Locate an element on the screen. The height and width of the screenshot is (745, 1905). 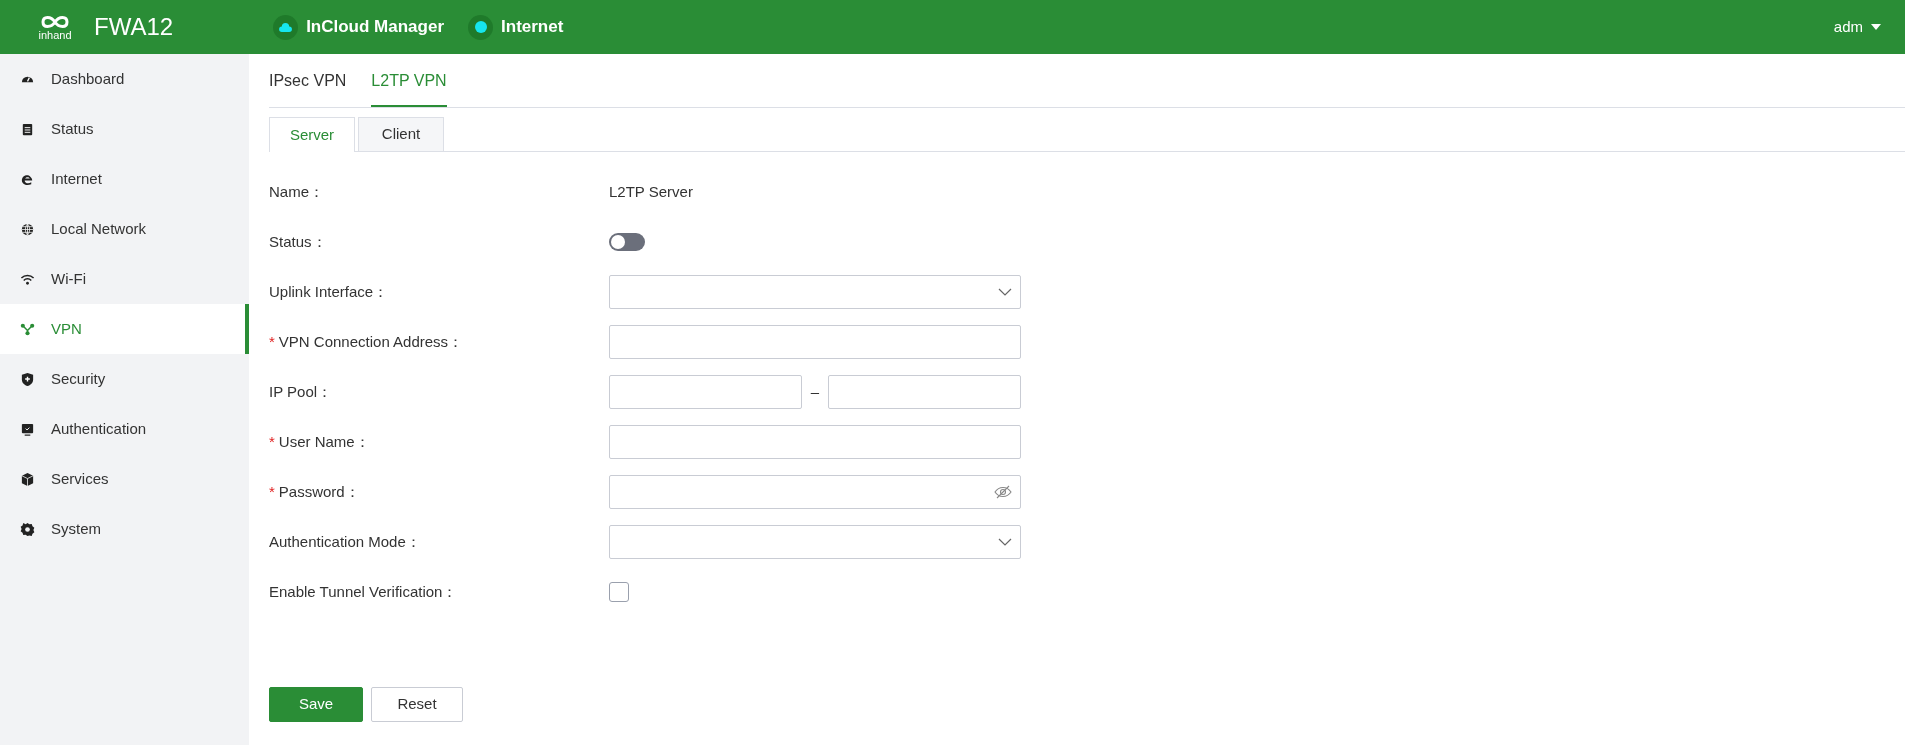
save-button: Save is located at coordinates (316, 704).